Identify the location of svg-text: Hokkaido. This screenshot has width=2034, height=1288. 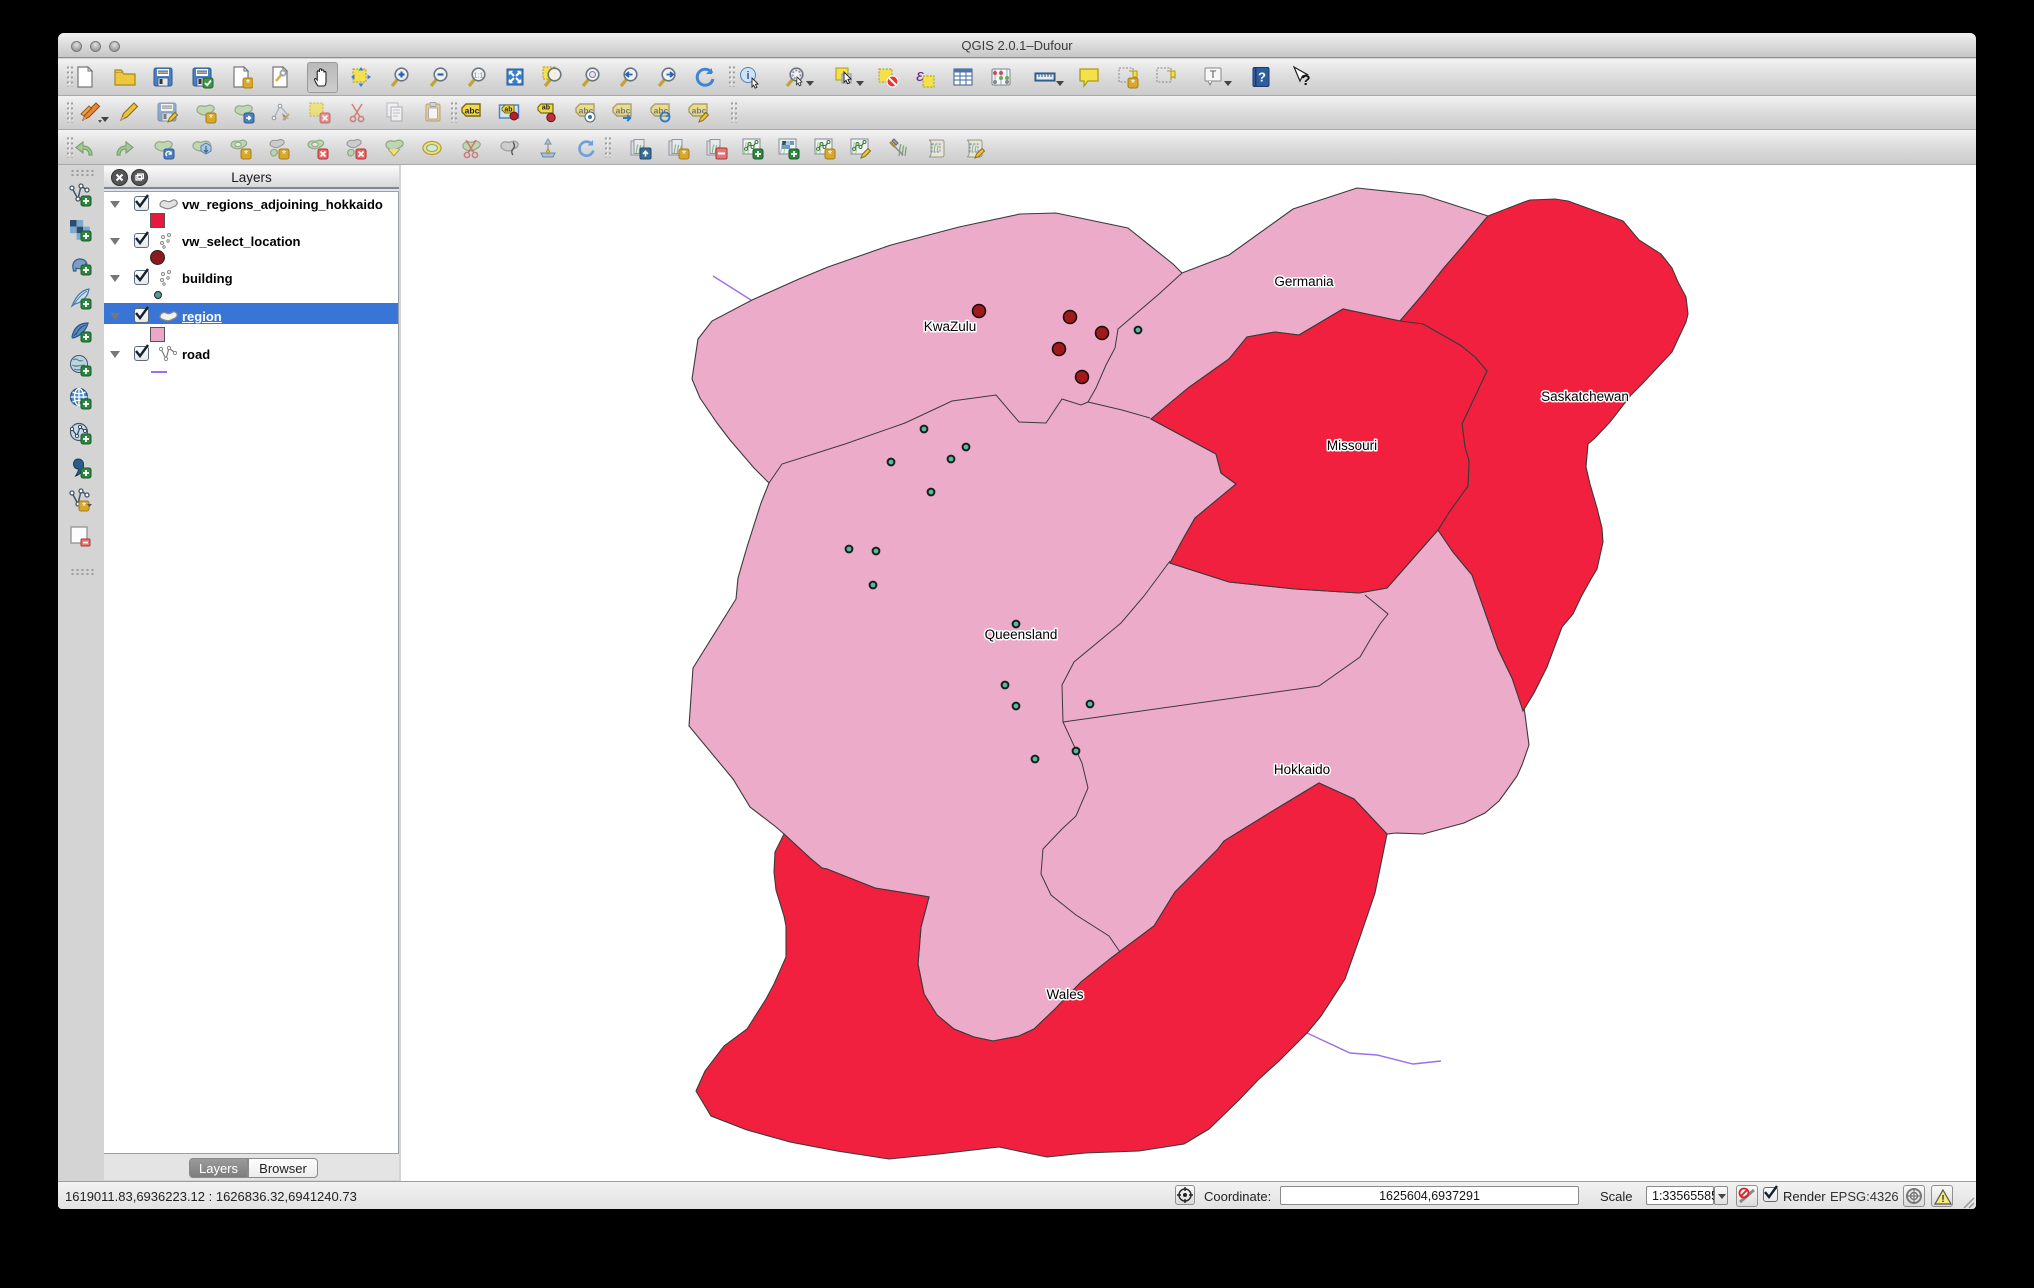
(1302, 769).